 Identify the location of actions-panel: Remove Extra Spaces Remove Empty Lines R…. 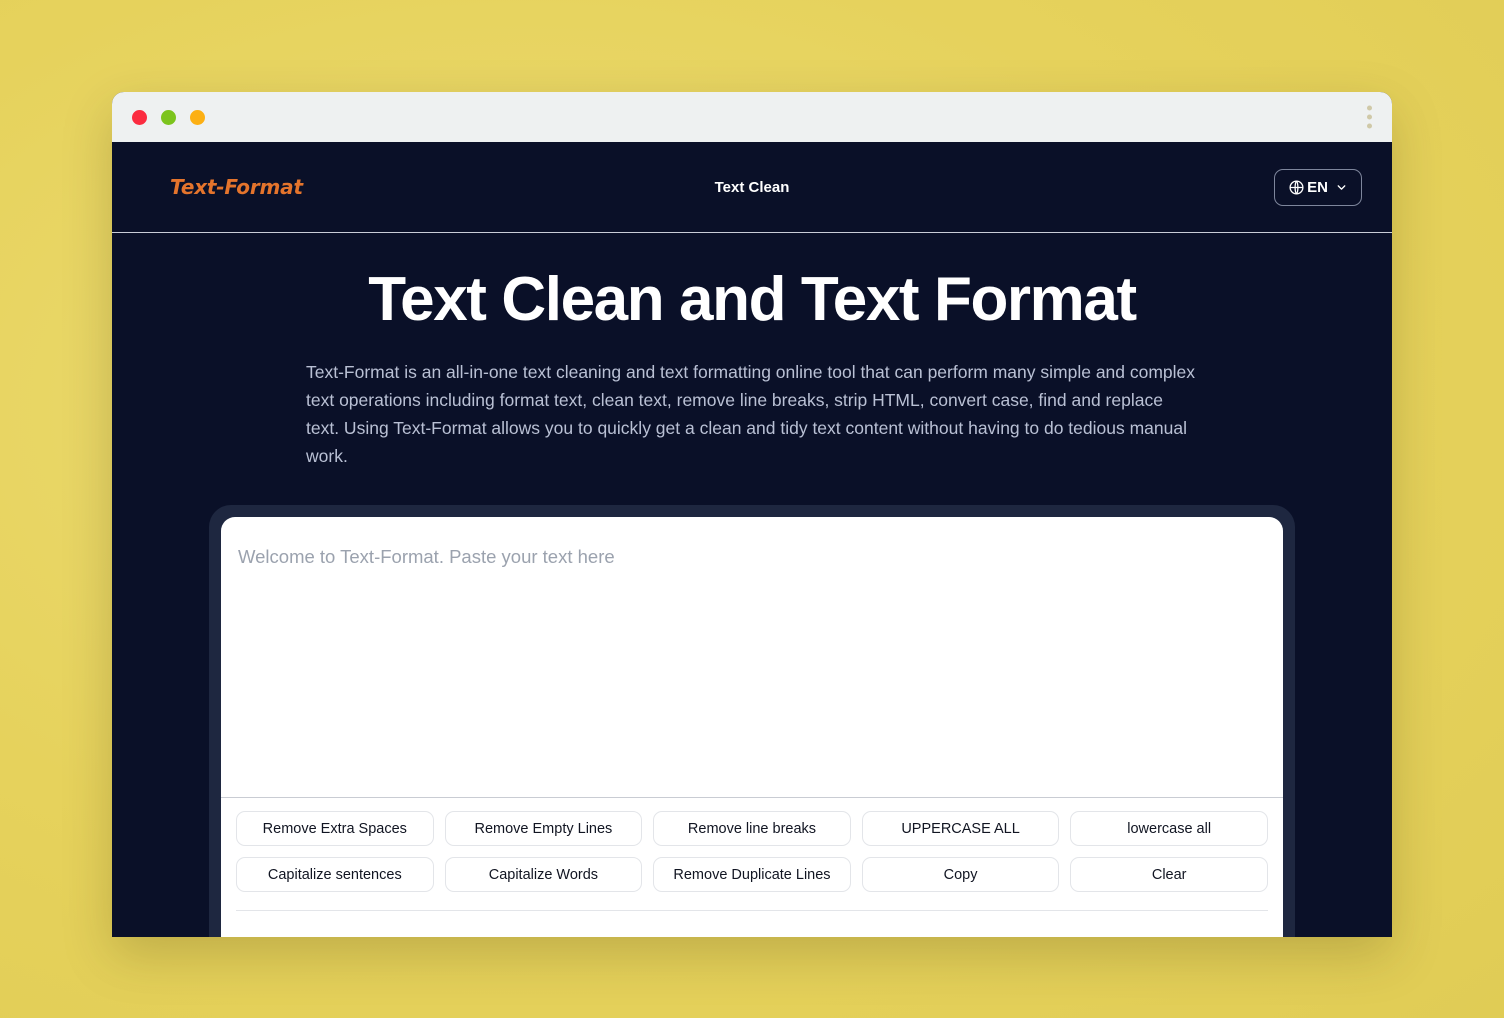
(752, 867).